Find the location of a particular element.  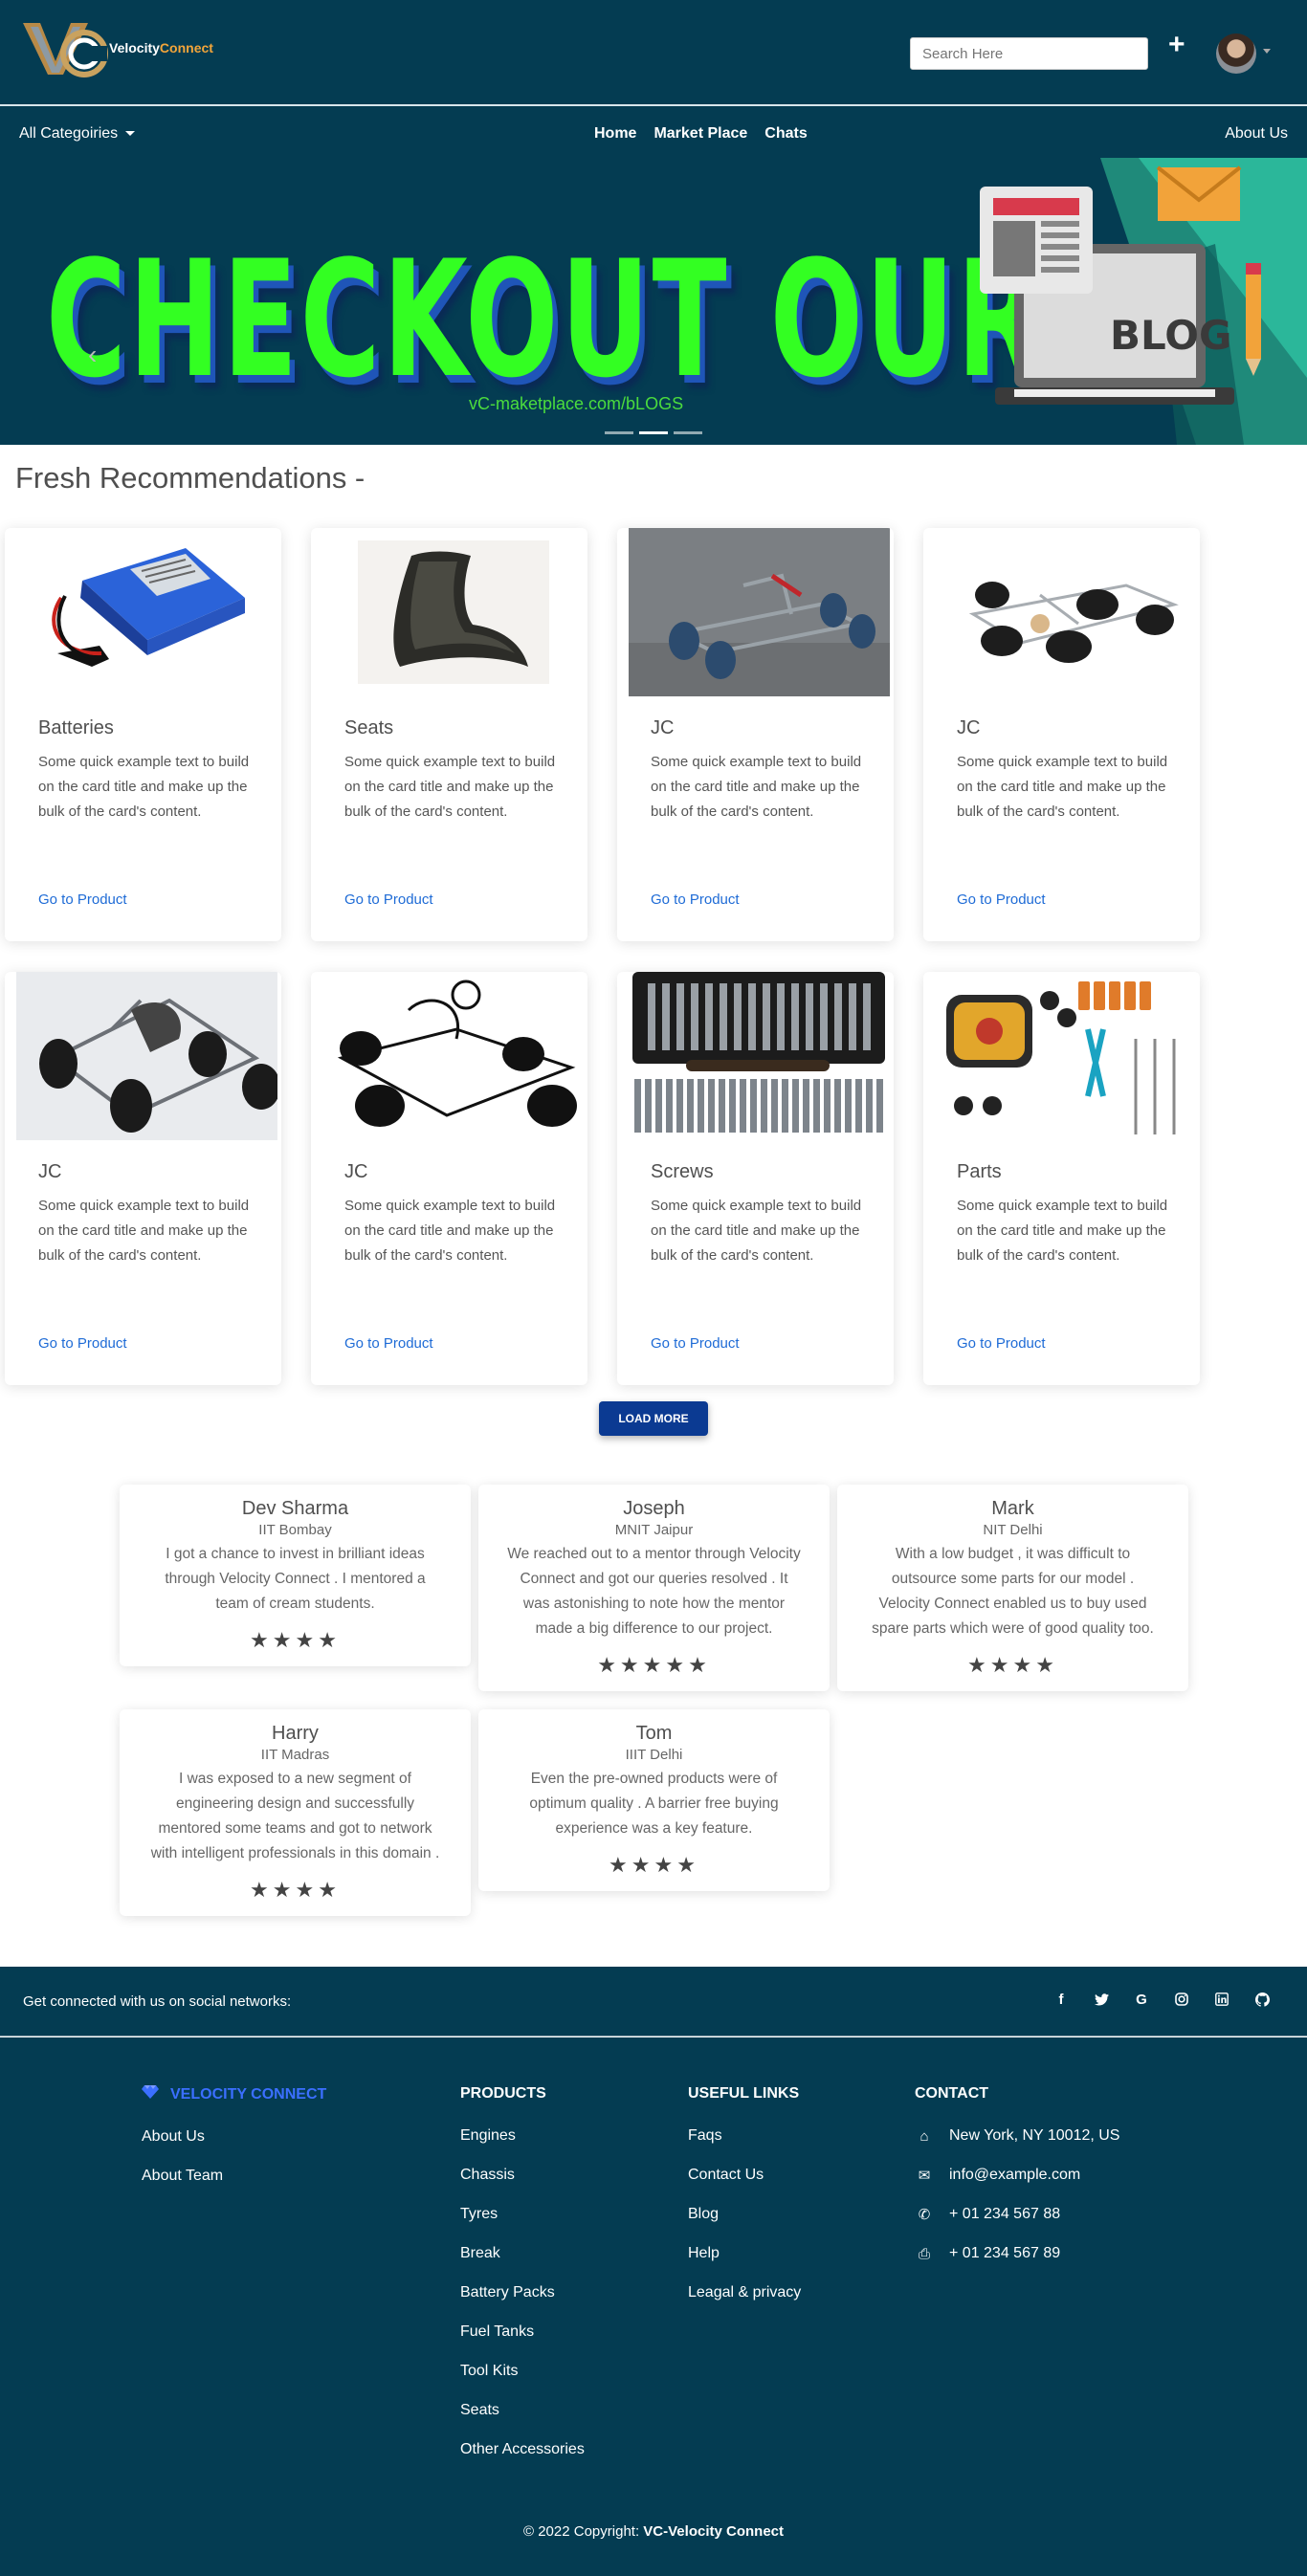

logo: VelocityConnect is located at coordinates (117, 47).